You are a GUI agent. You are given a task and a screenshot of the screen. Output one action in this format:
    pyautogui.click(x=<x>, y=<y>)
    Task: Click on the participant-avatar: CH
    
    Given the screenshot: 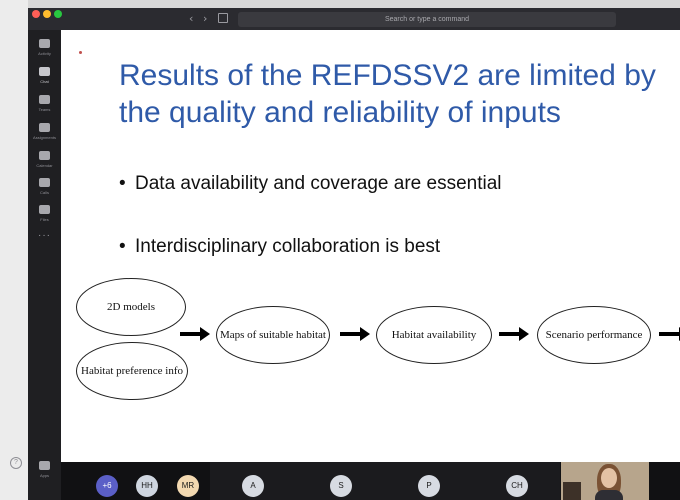 What is the action you would take?
    pyautogui.click(x=517, y=486)
    